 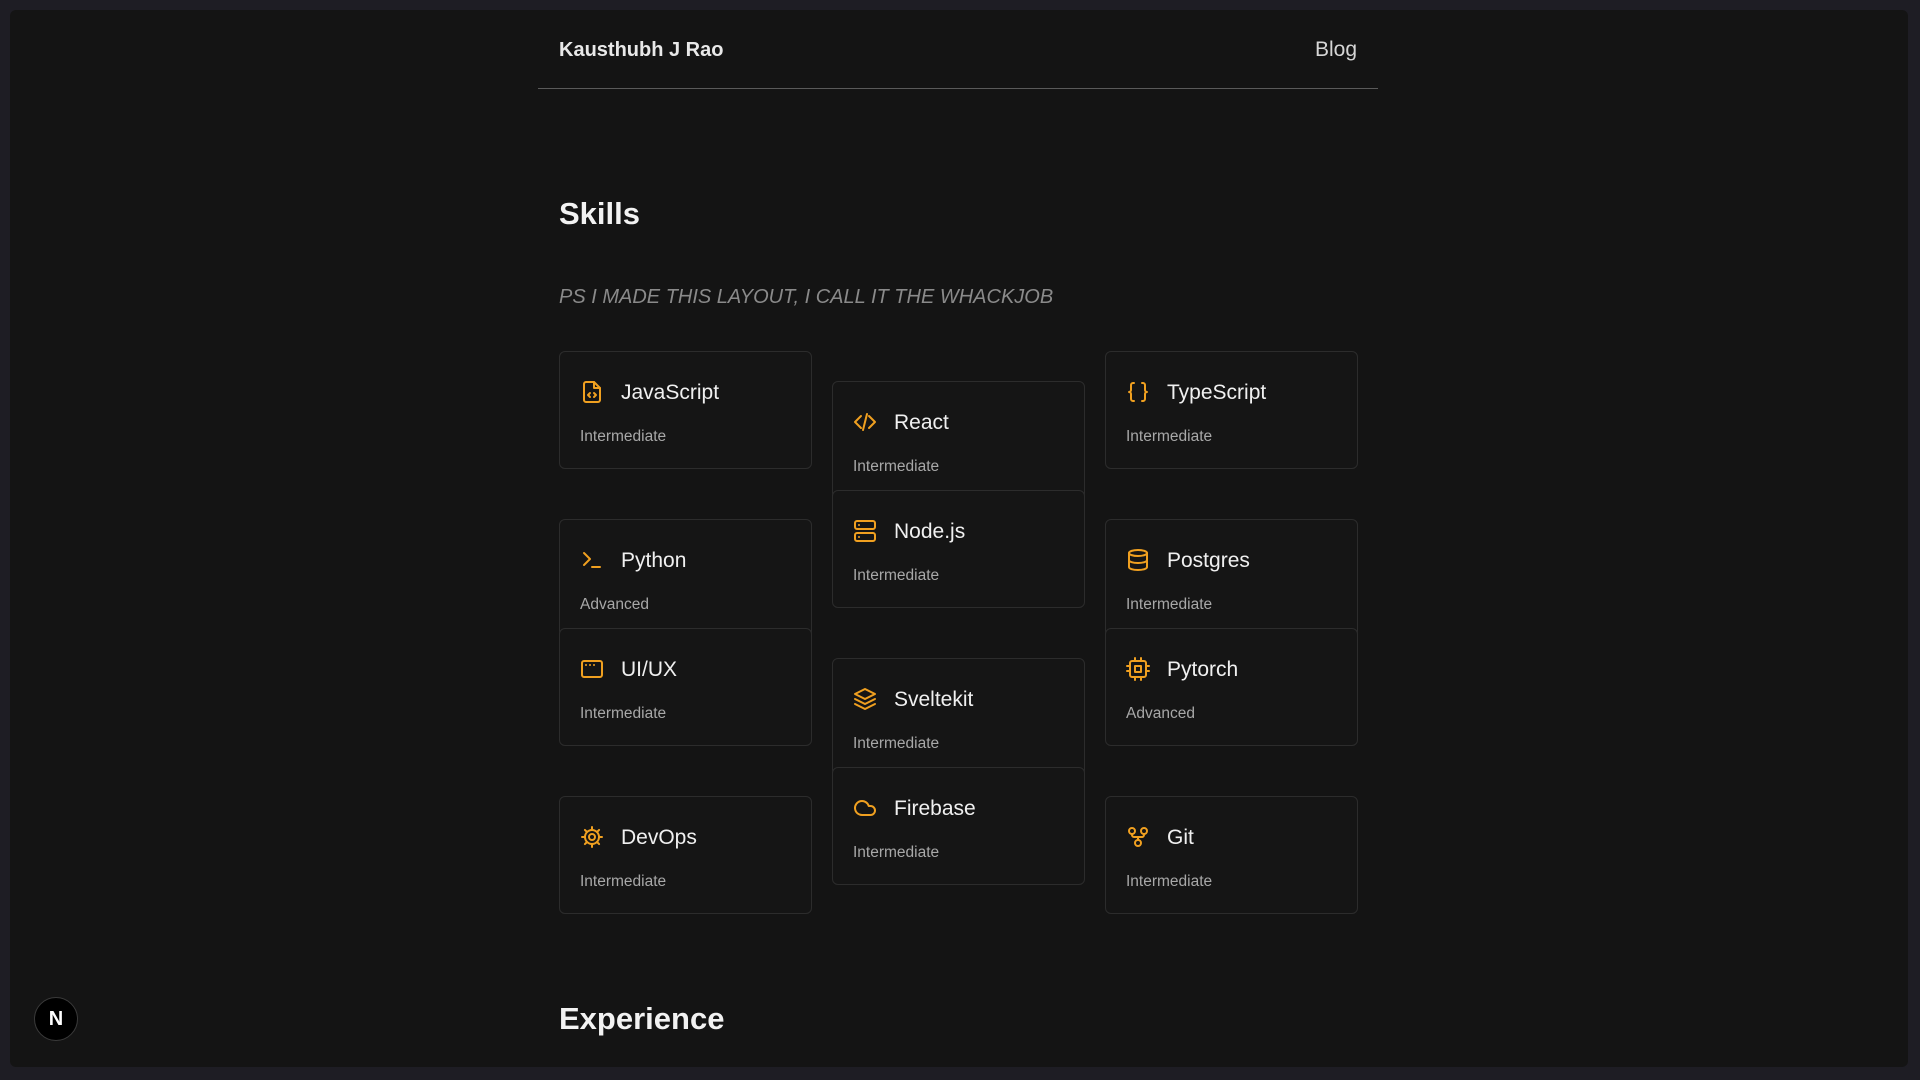 I want to click on skill-name: DevOps, so click(x=659, y=837).